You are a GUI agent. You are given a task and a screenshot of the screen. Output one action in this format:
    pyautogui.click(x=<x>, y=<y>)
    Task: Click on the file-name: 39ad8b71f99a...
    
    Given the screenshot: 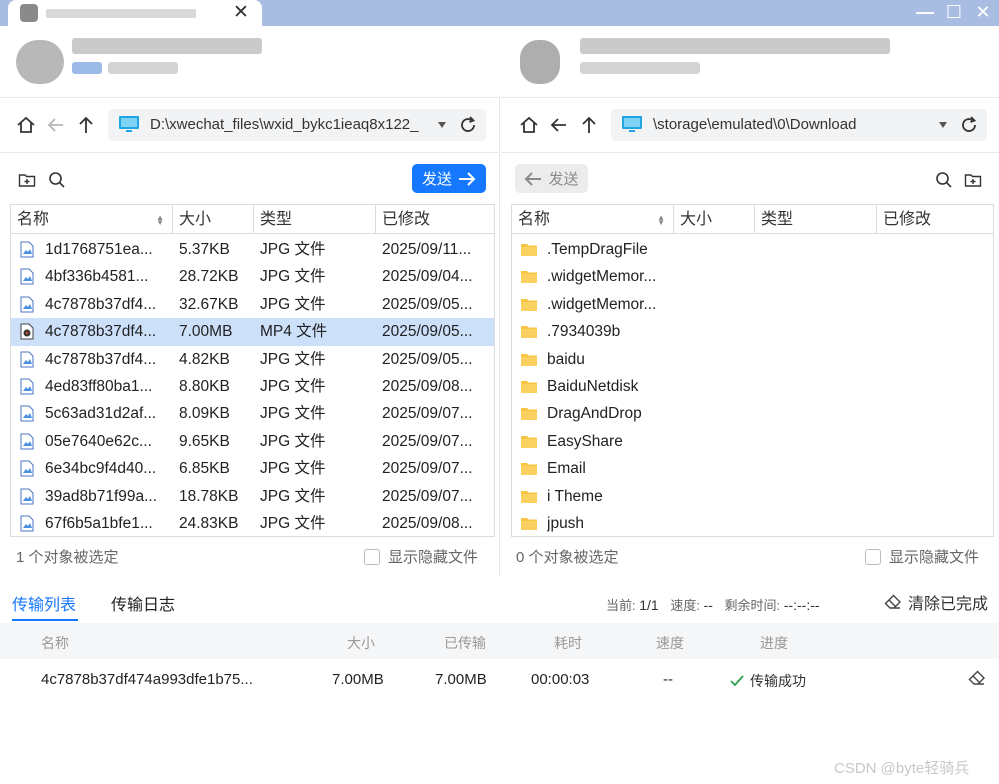 What is the action you would take?
    pyautogui.click(x=101, y=496)
    